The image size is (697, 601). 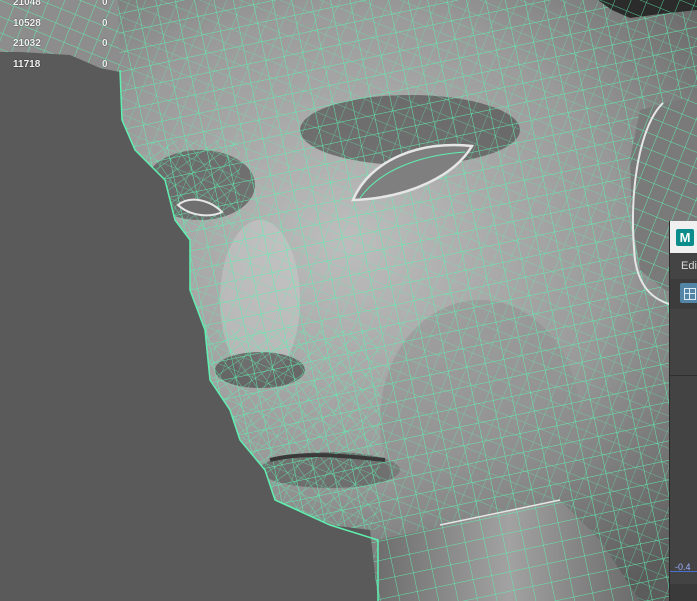 What do you see at coordinates (688, 293) in the screenshot?
I see `graph-editor-icon` at bounding box center [688, 293].